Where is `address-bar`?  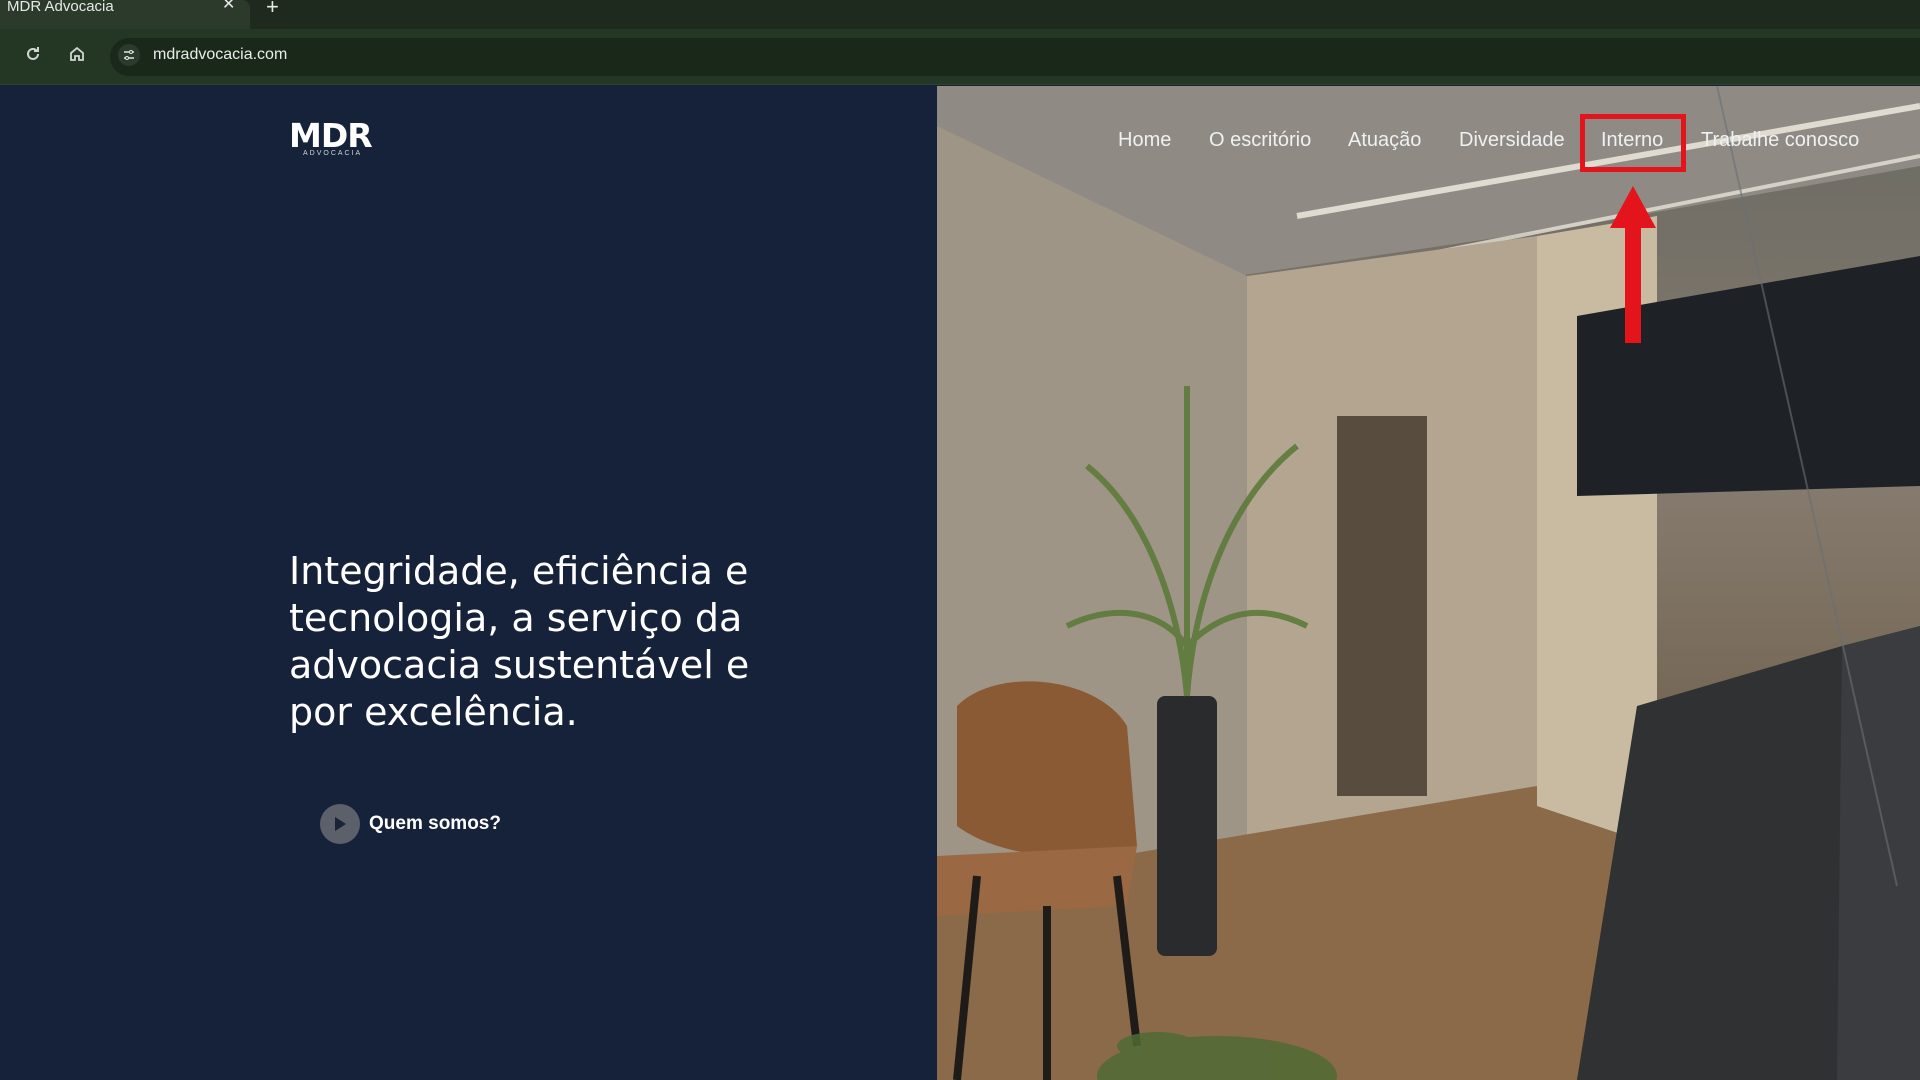
address-bar is located at coordinates (1015, 57).